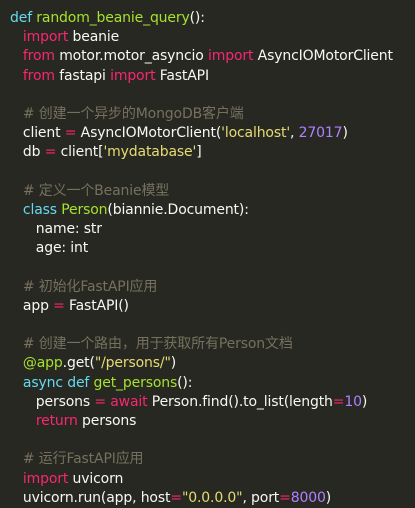 The height and width of the screenshot is (508, 415). What do you see at coordinates (151, 344) in the screenshot?
I see `code-token: # 创建一个路由，用于获取所有Person文档` at bounding box center [151, 344].